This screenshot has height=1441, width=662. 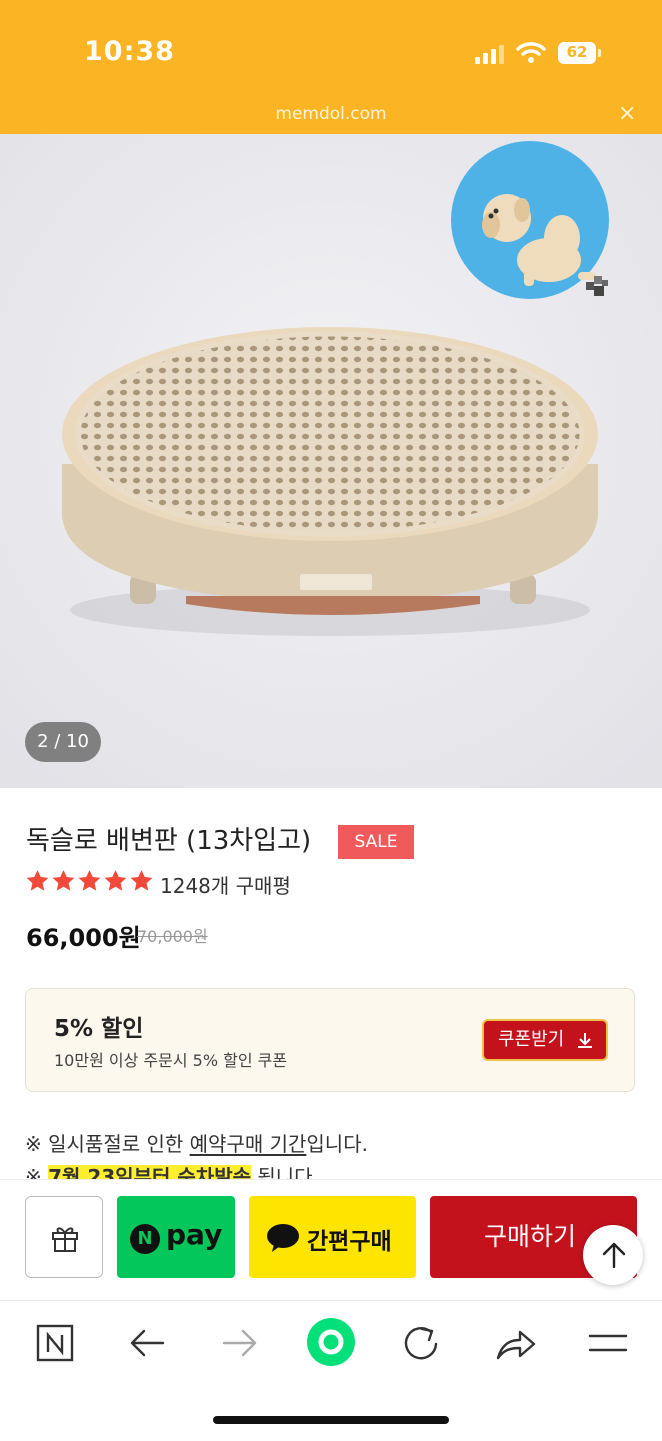 I want to click on coupon-description: 10만원 이상 주문시 5% 할인 쿠폰, so click(x=171, y=1060).